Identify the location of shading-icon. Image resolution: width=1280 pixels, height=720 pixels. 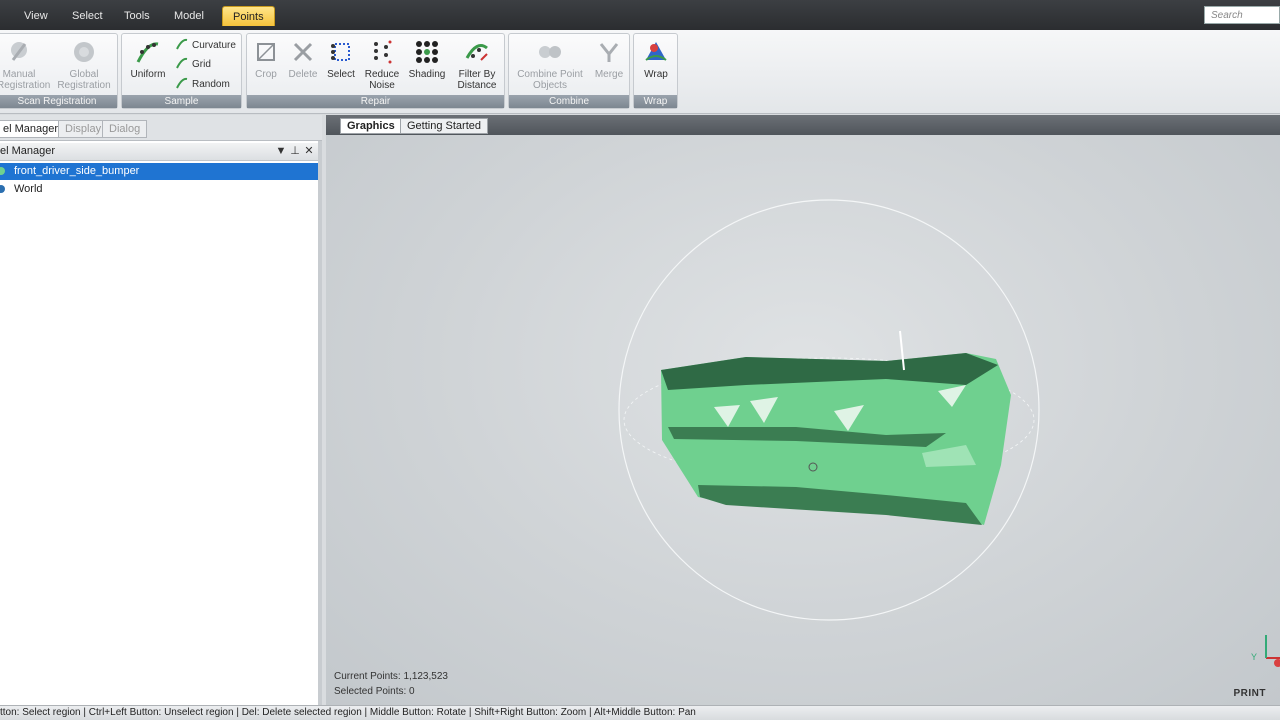
(427, 52).